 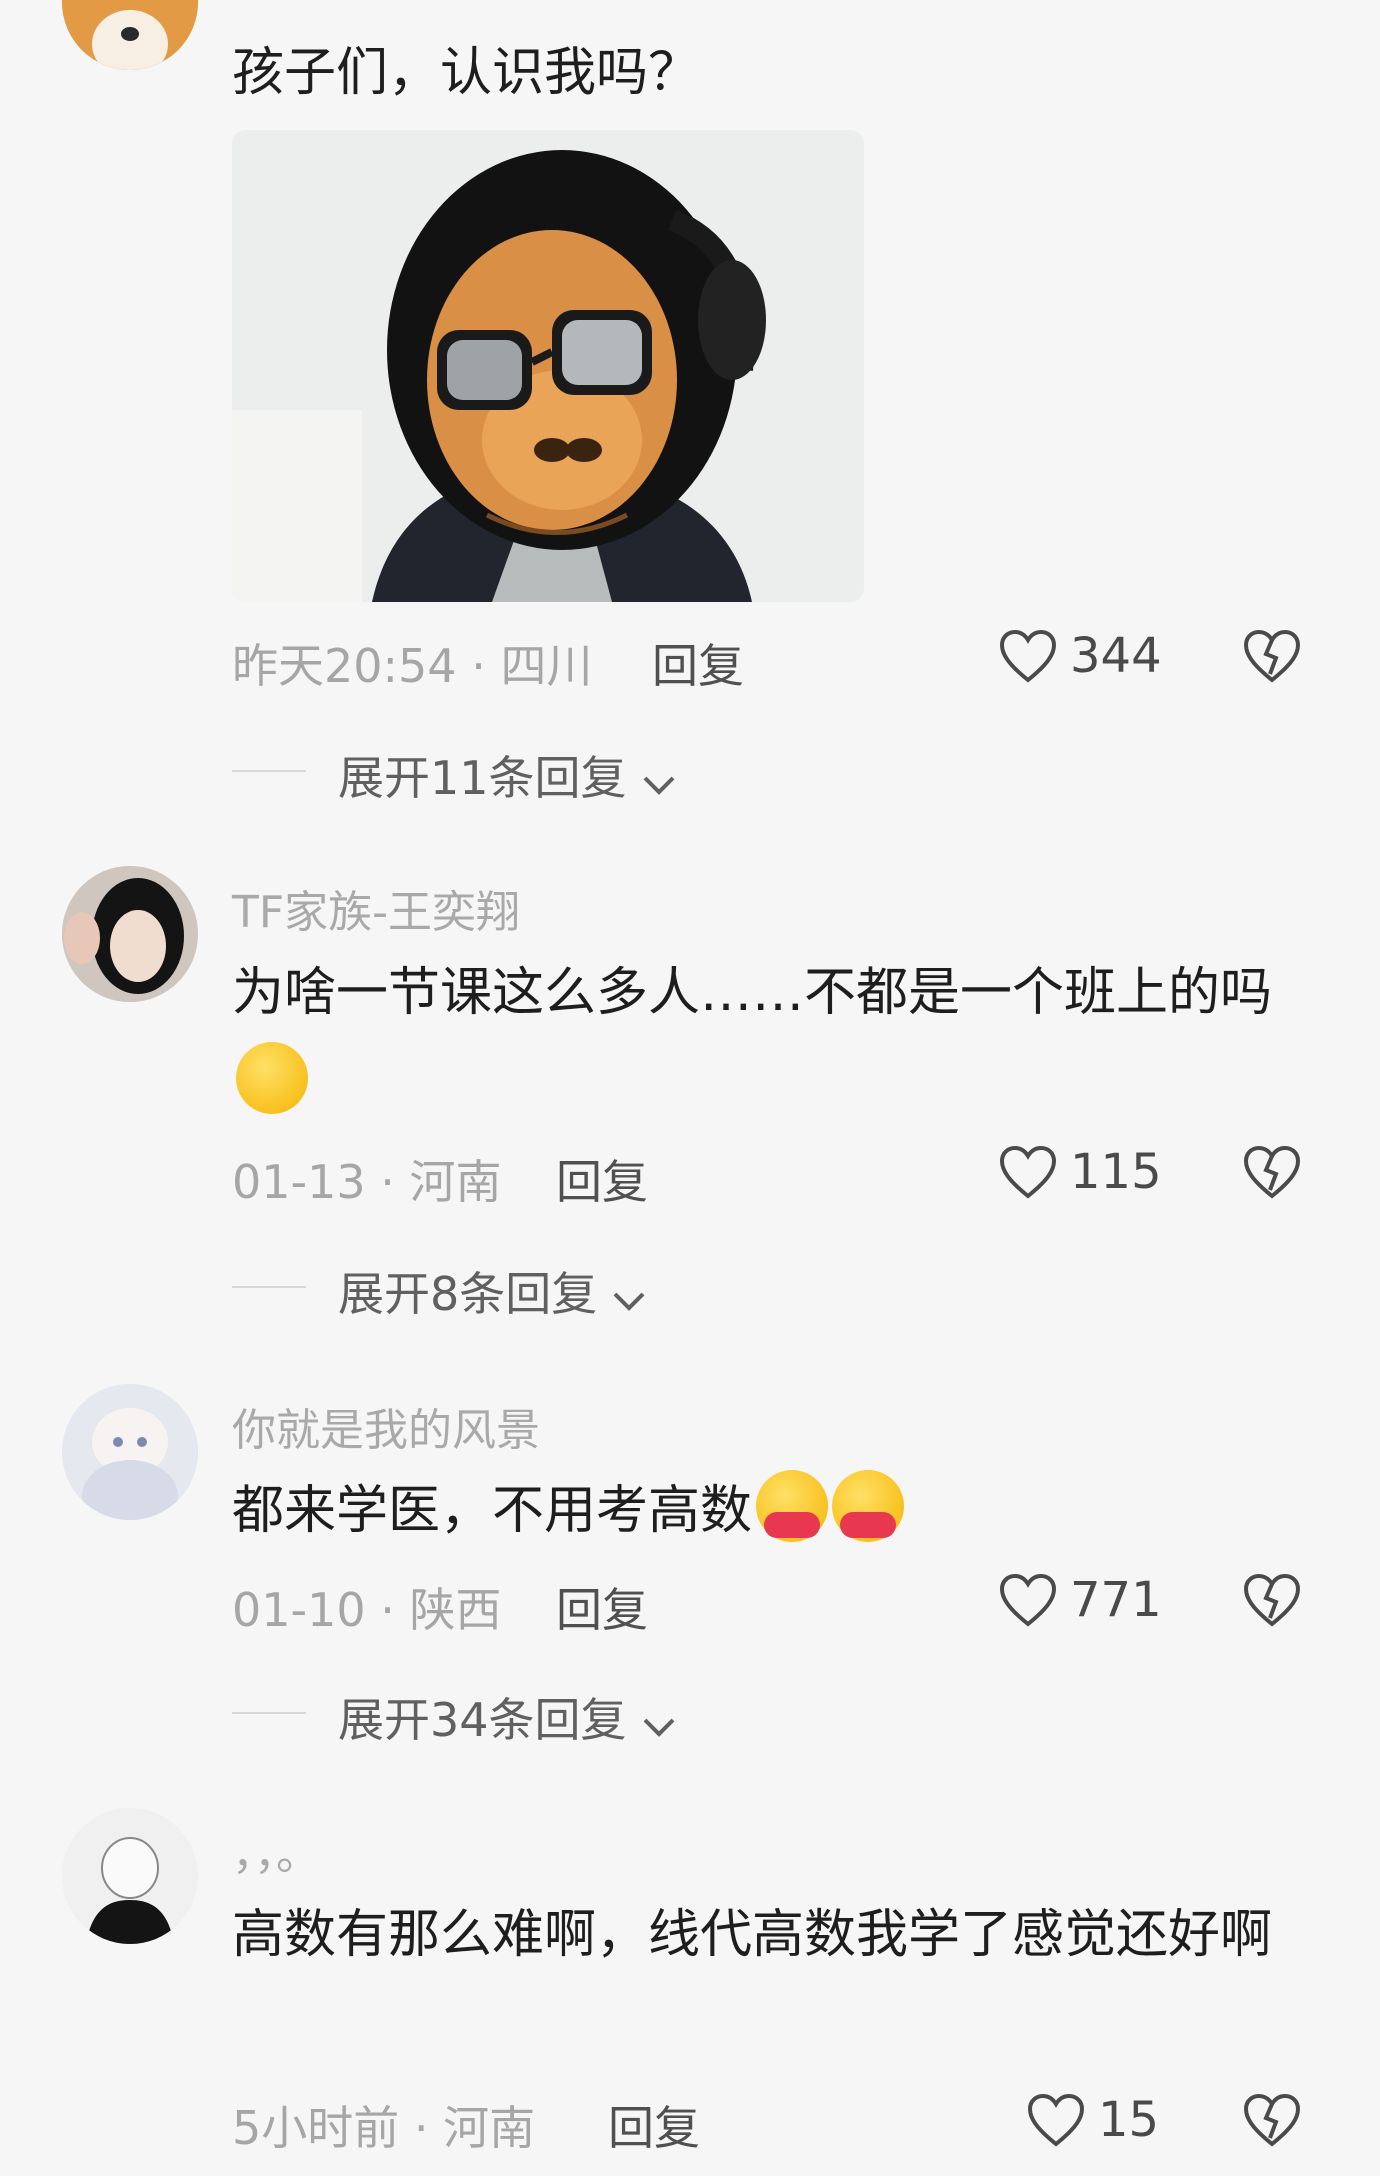 I want to click on comment-meta: 01-10 · 陕西, so click(x=367, y=1607).